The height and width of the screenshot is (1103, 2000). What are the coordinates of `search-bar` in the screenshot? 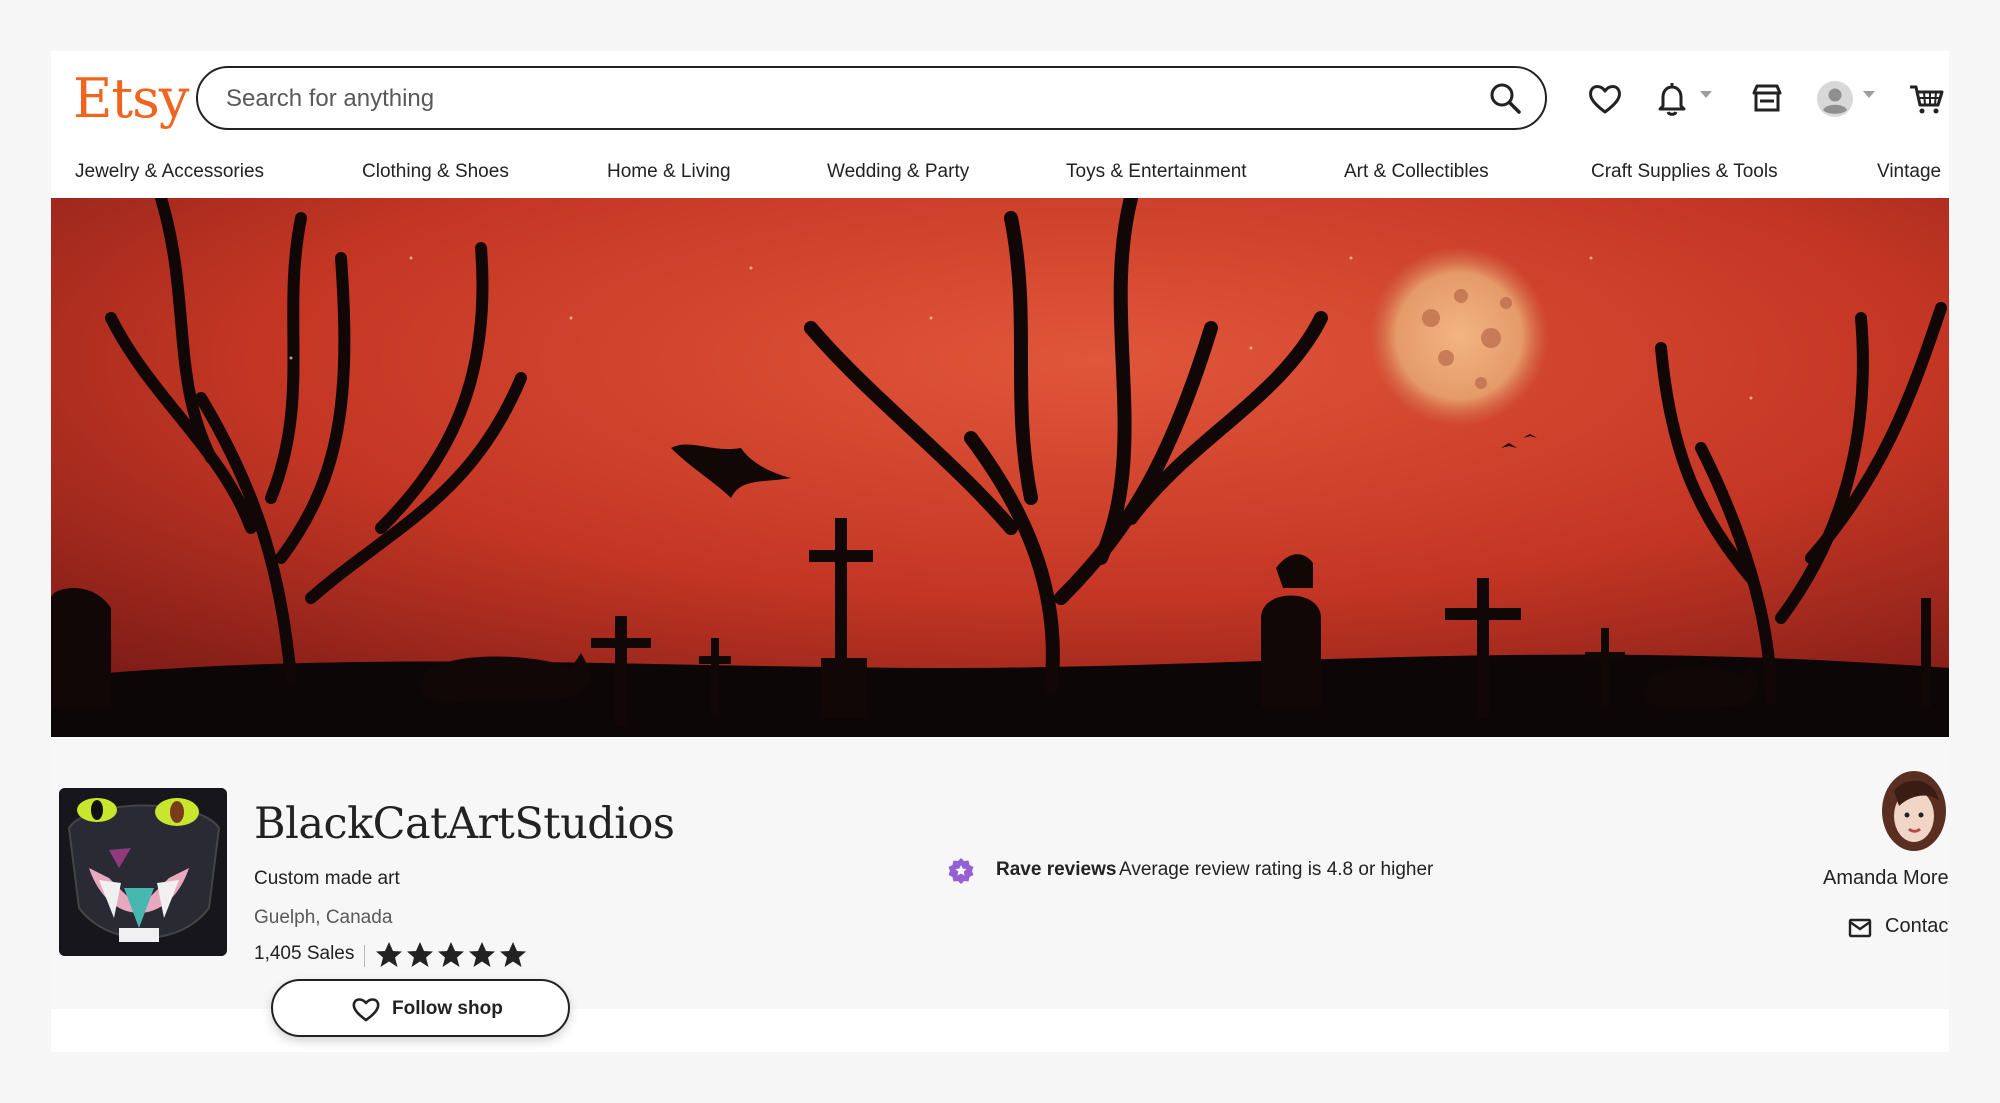 It's located at (871, 98).